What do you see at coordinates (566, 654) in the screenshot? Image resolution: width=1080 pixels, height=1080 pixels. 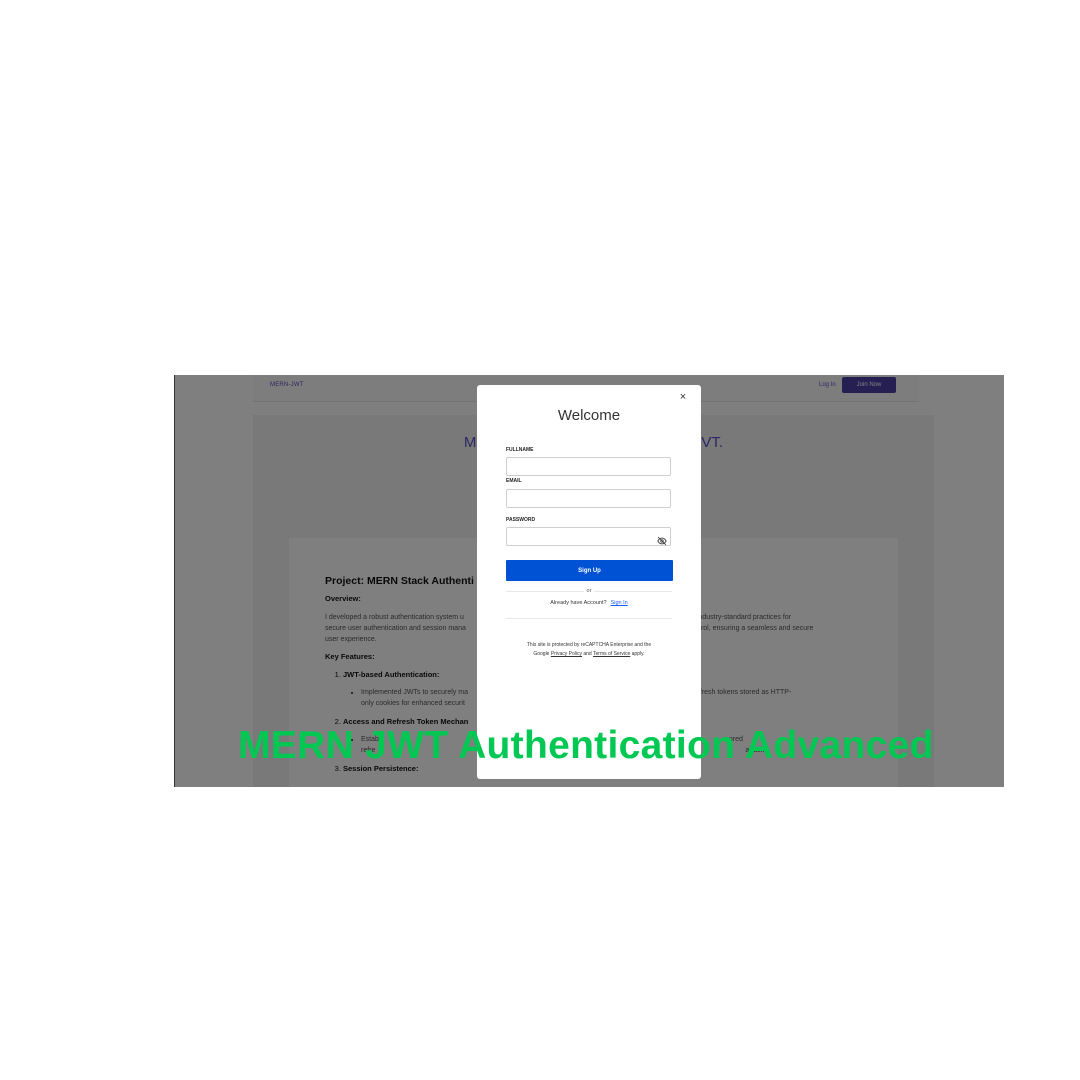 I see `privacy-policy-link: Privacy Policy` at bounding box center [566, 654].